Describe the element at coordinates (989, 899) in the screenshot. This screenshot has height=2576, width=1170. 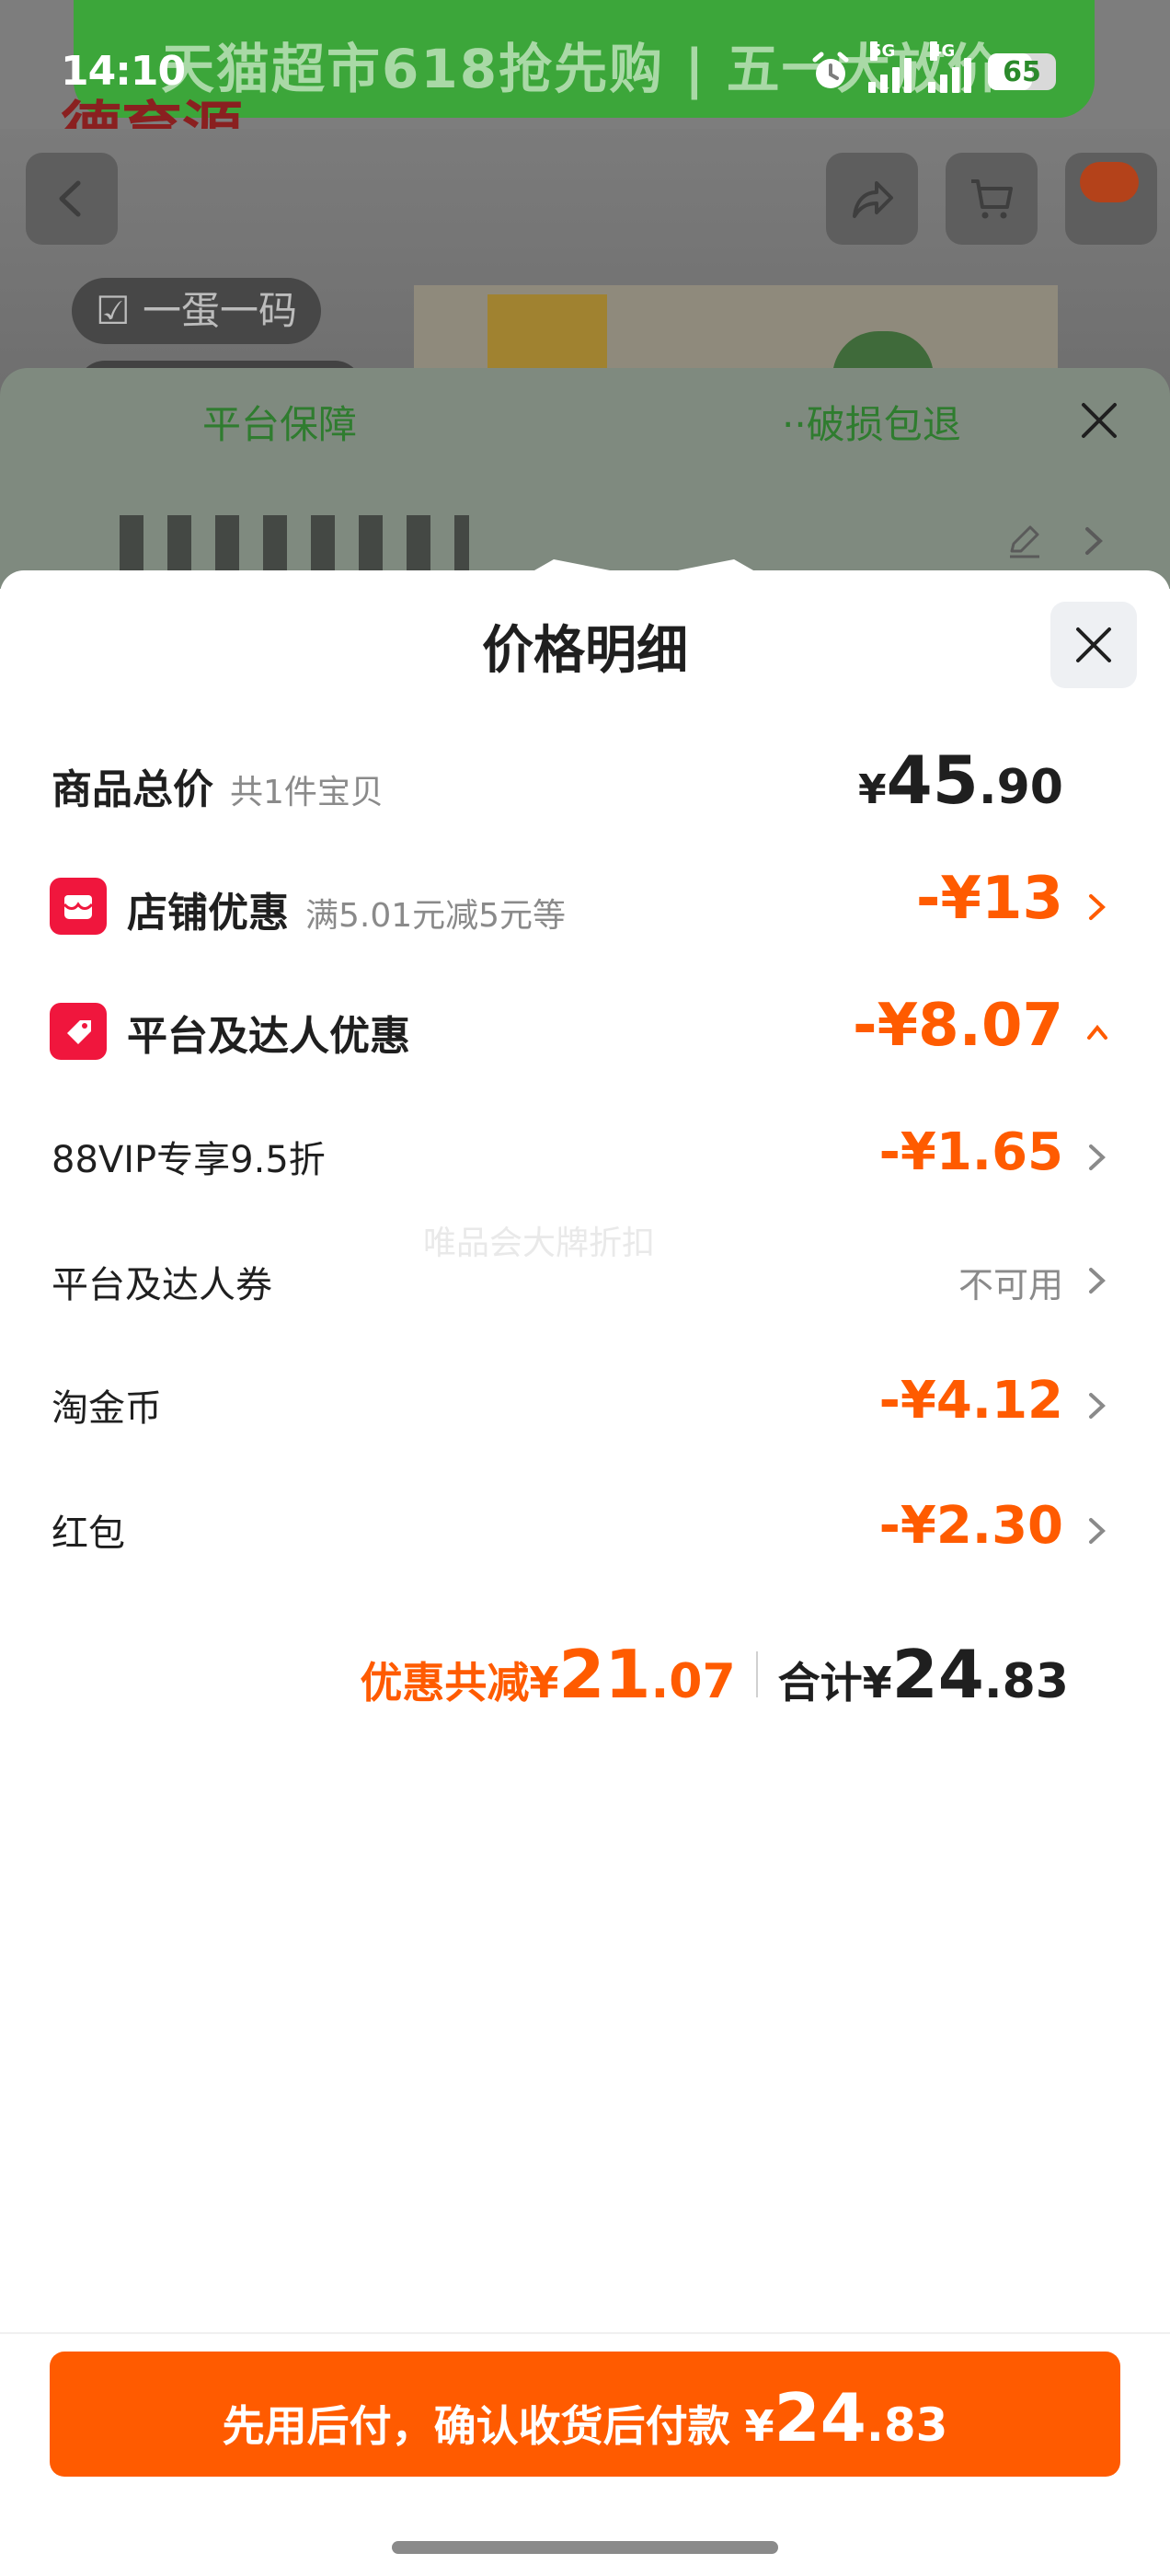
I see `shop-discount-amount: -¥13` at that location.